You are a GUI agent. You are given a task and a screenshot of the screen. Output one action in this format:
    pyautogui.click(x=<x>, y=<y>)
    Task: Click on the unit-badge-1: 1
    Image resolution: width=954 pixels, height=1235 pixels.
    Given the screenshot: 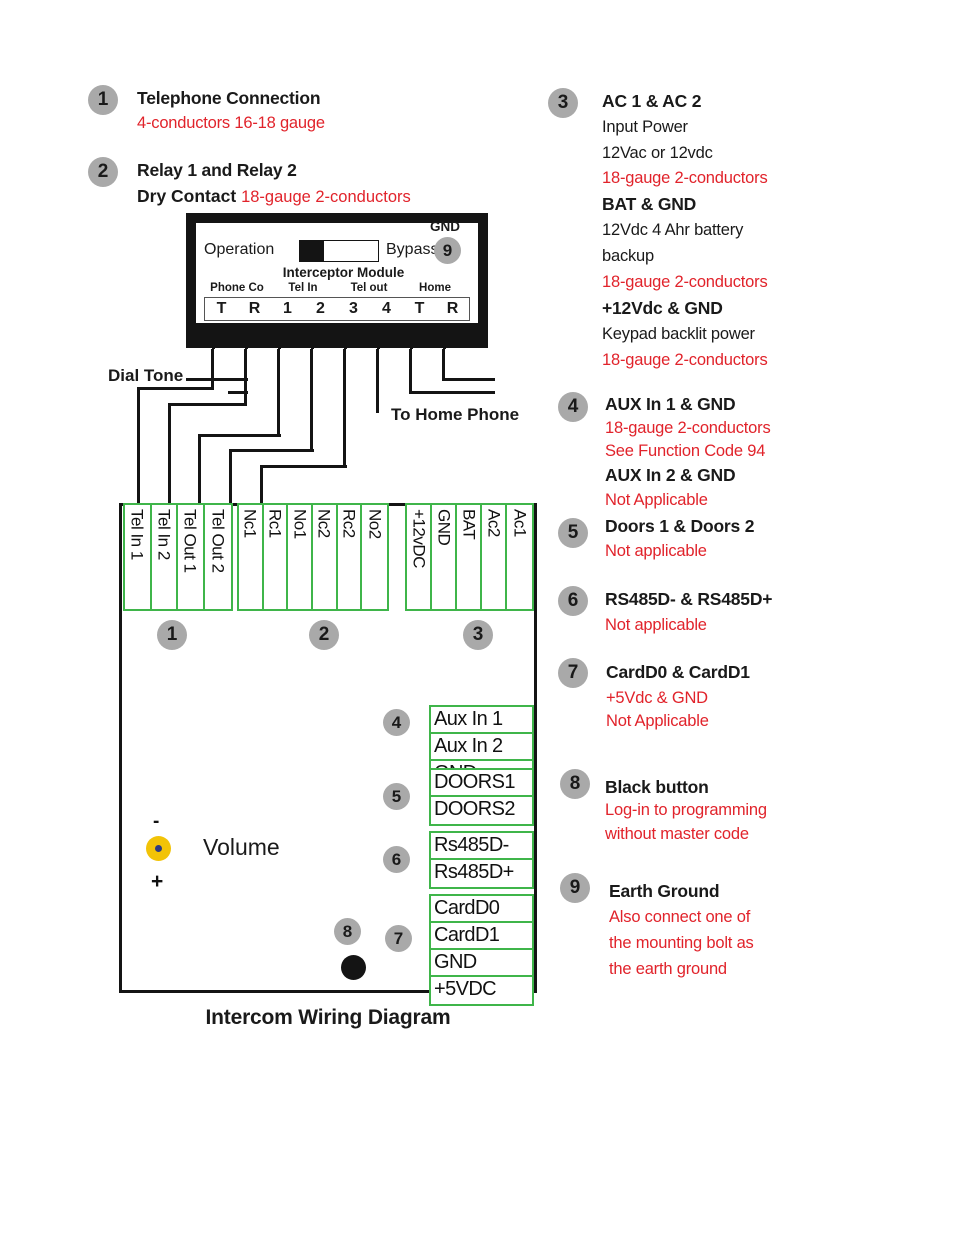 What is the action you would take?
    pyautogui.click(x=172, y=635)
    